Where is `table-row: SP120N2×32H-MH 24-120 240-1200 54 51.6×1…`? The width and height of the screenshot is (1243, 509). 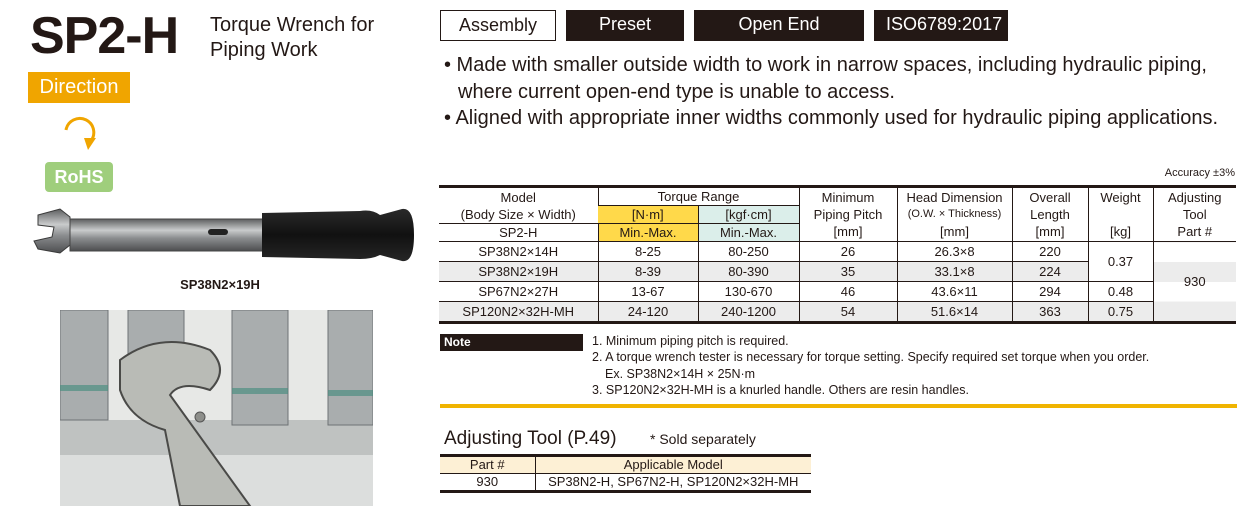 table-row: SP120N2×32H-MH 24-120 240-1200 54 51.6×1… is located at coordinates (837, 312).